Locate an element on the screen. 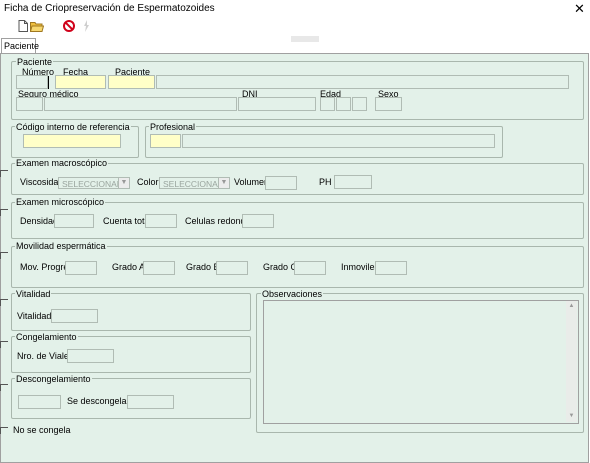 The width and height of the screenshot is (590, 463). paciente-code-field is located at coordinates (131, 82).